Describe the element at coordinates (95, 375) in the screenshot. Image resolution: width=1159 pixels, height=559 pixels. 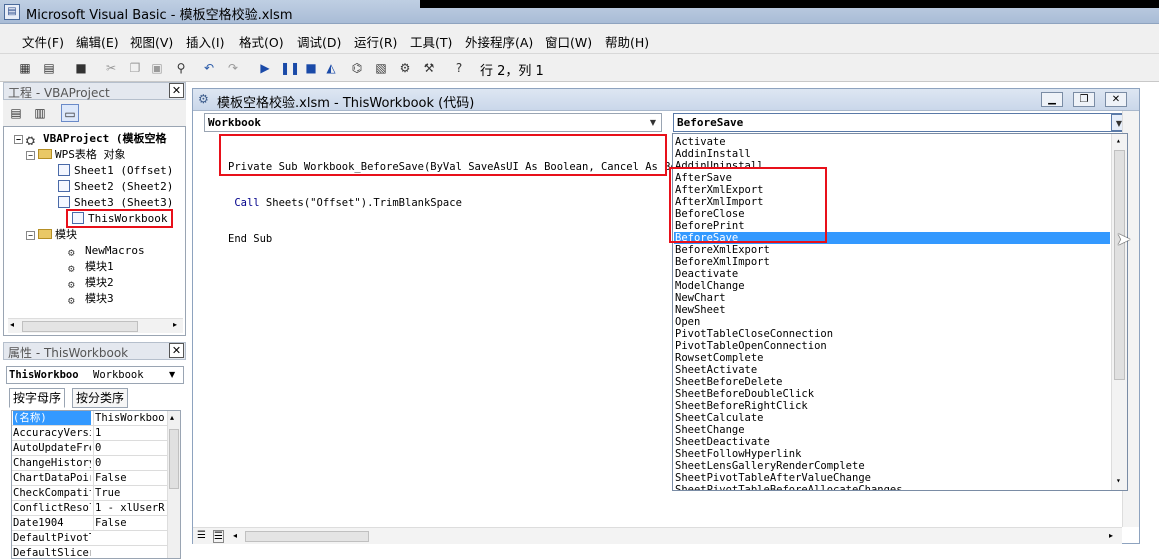
I see `object-select: ThisWorkboo Workbook ▼` at that location.